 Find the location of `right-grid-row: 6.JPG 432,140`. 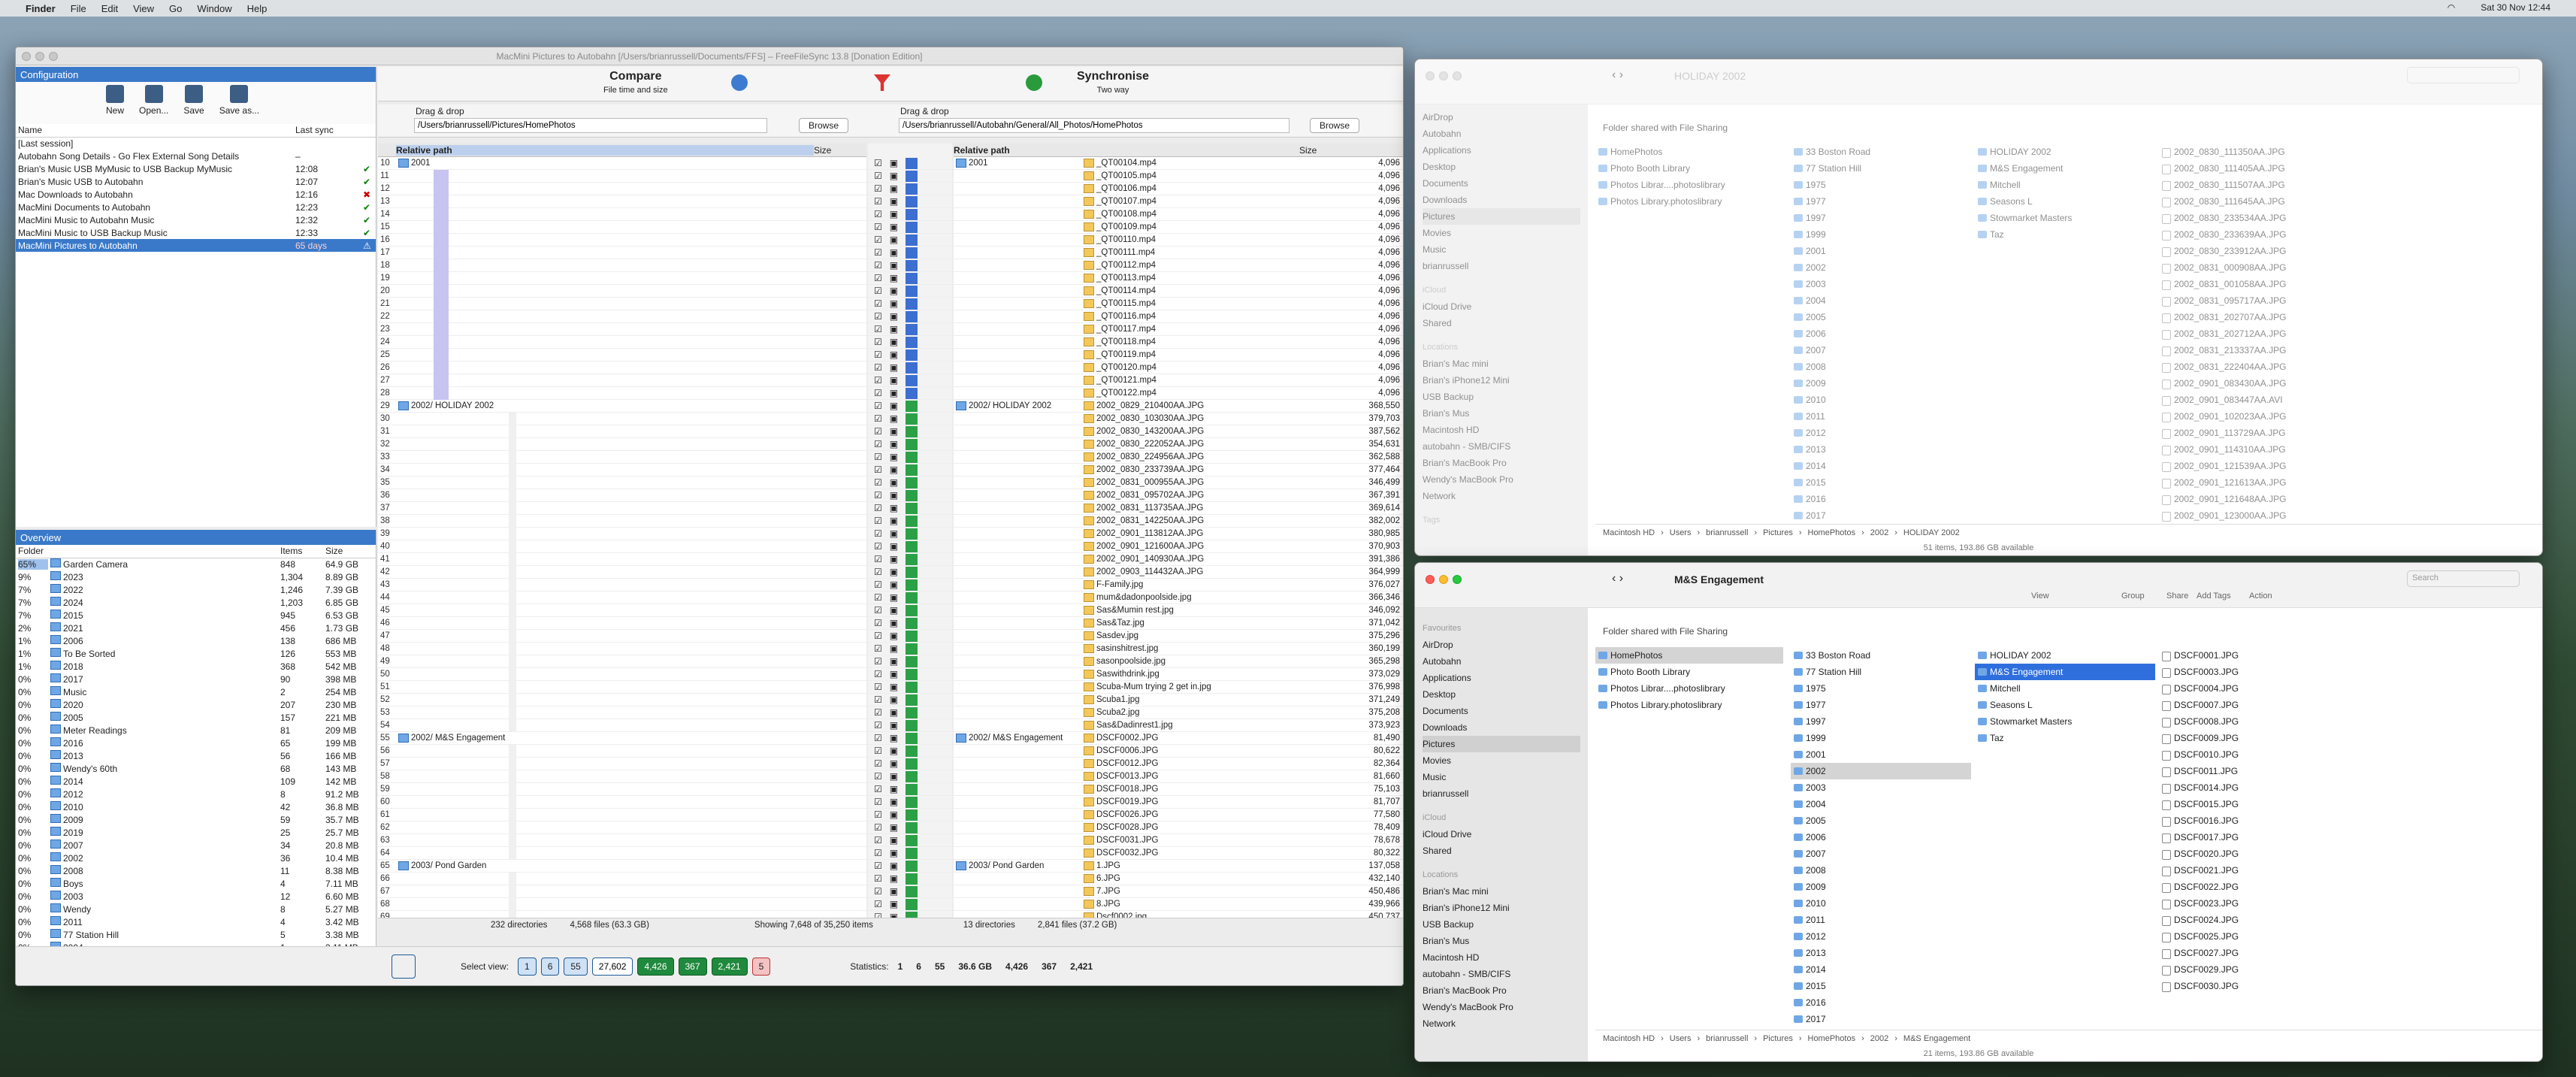

right-grid-row: 6.JPG 432,140 is located at coordinates (1178, 879).